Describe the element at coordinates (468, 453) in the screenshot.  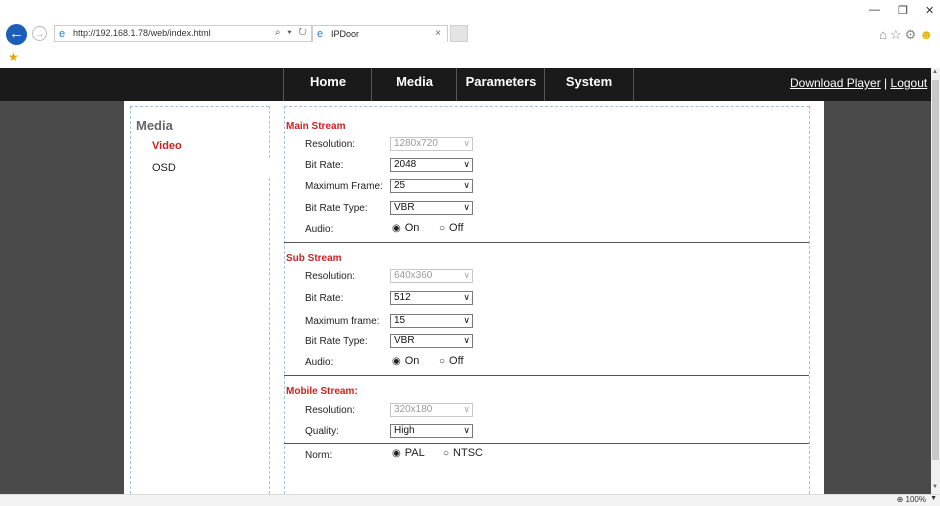
I see `norm-ntsc-label: NTSC` at that location.